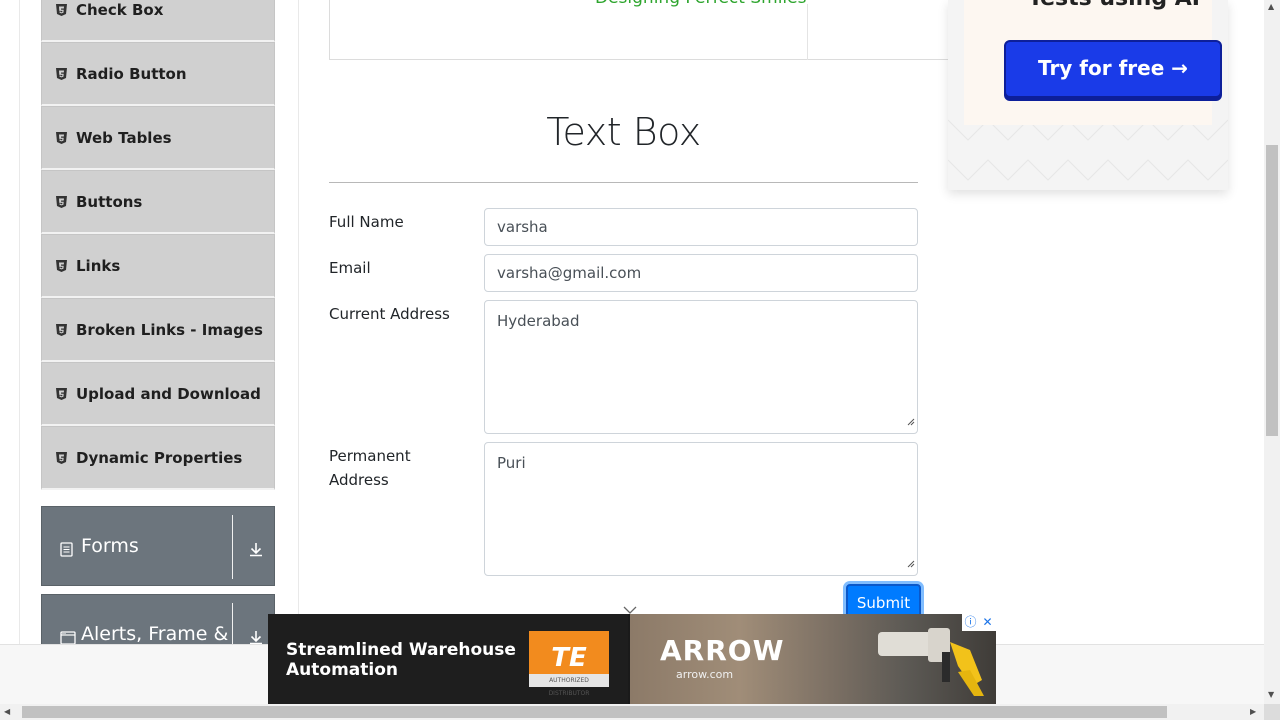 Image resolution: width=1280 pixels, height=720 pixels. Describe the element at coordinates (538, 321) in the screenshot. I see `current-address-value: Hyderabad` at that location.